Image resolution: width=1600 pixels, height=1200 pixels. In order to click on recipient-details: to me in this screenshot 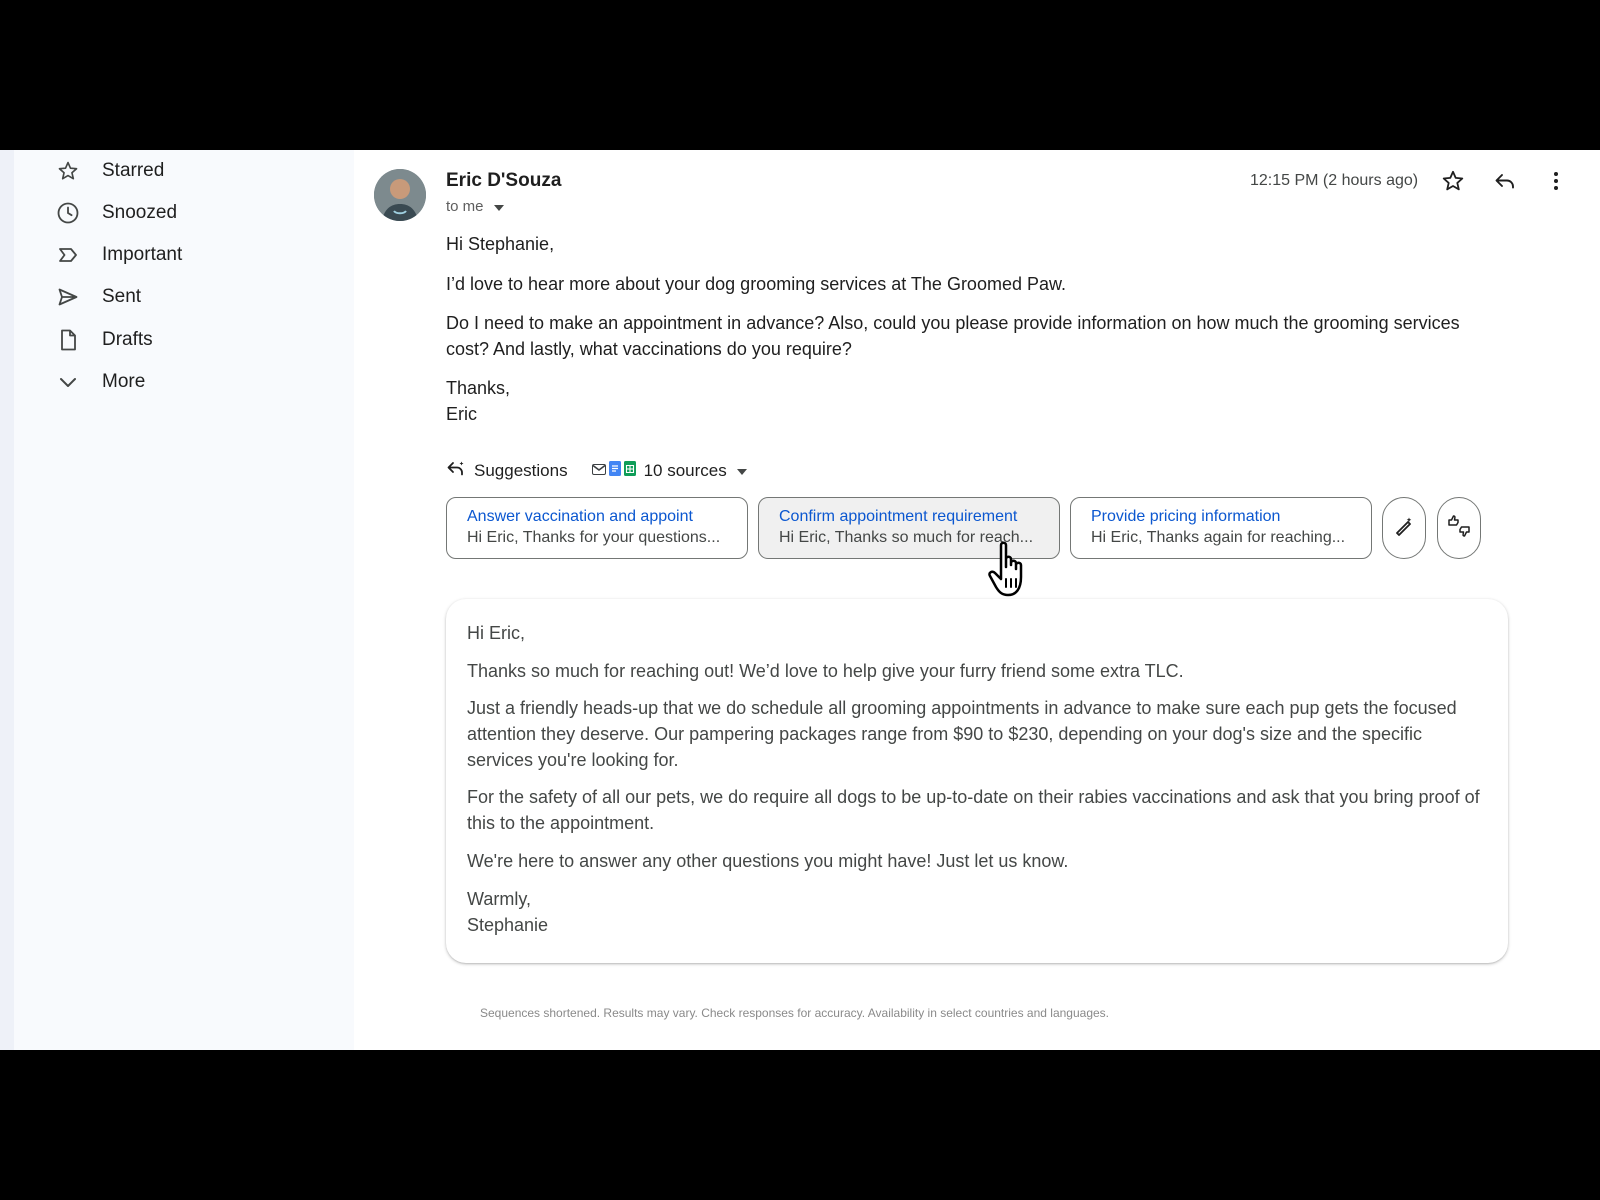, I will do `click(475, 206)`.